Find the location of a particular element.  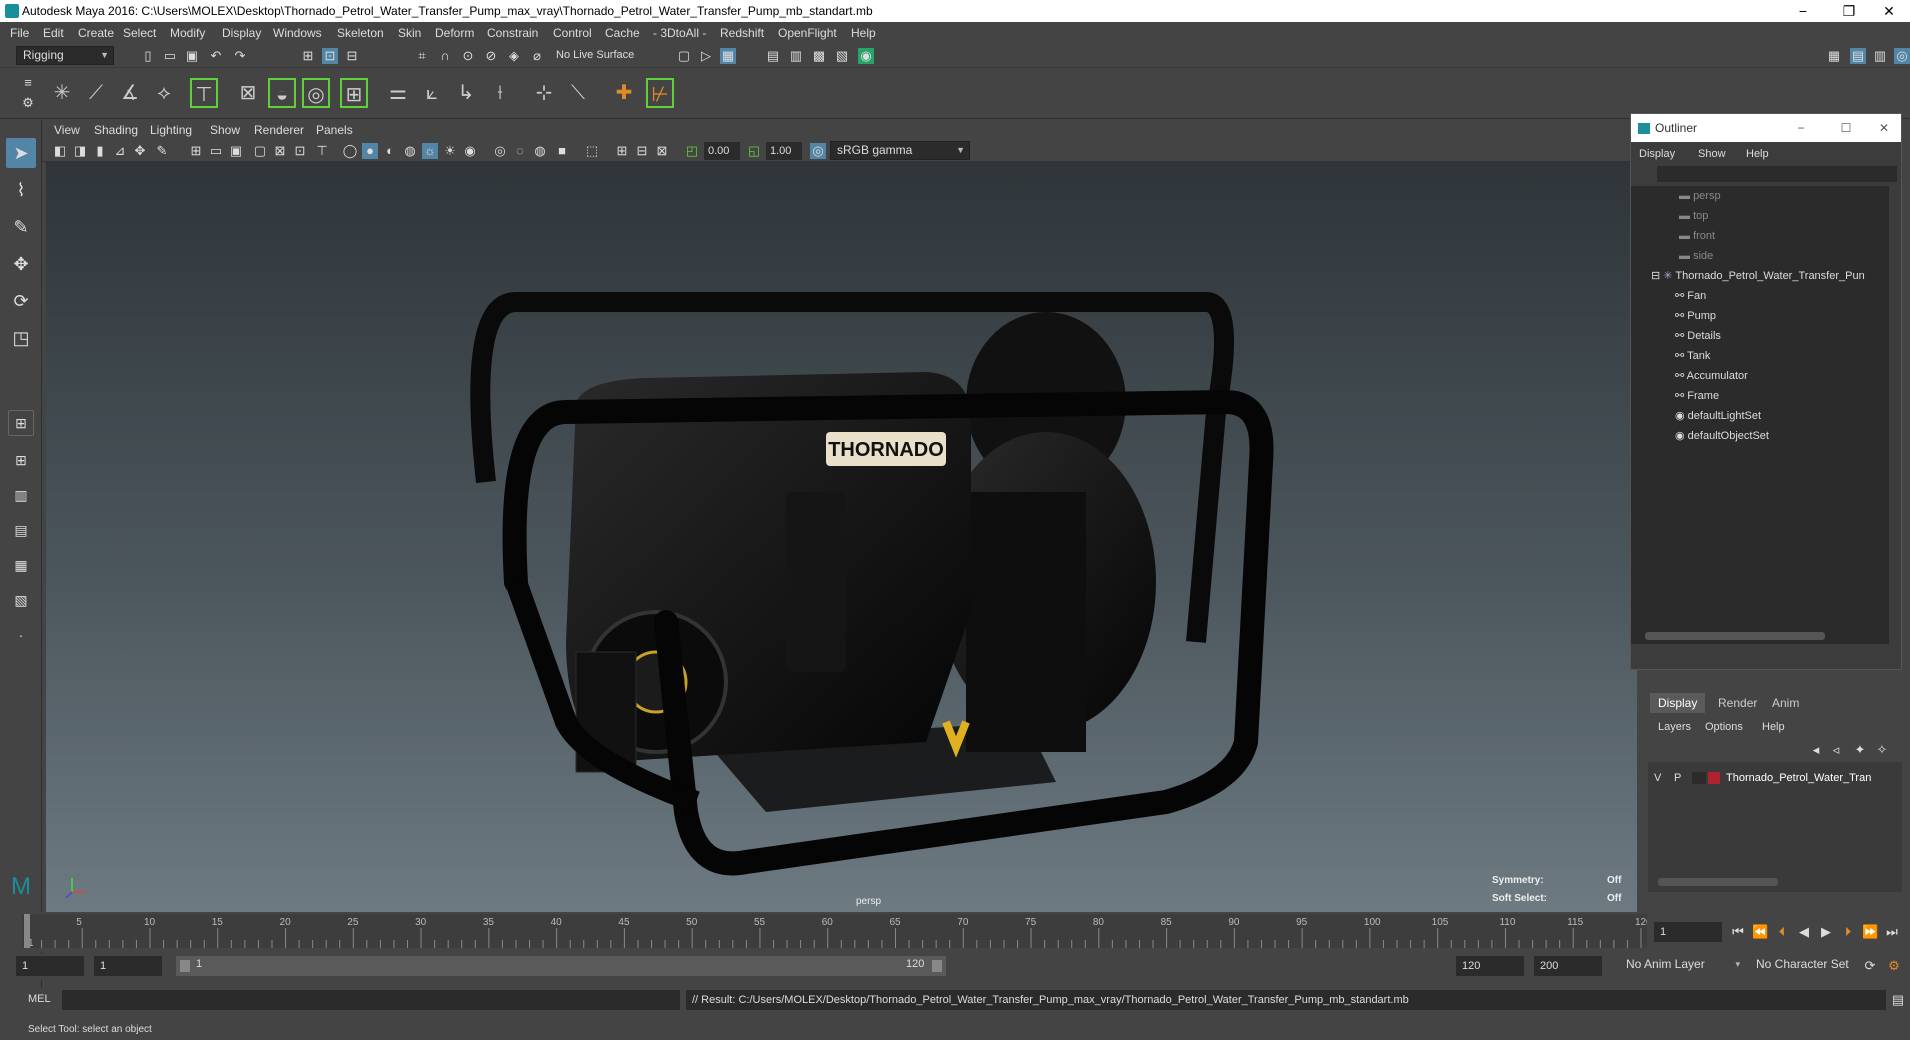

color-space-dropdown: sRGB gamma ▼ is located at coordinates (900, 150).